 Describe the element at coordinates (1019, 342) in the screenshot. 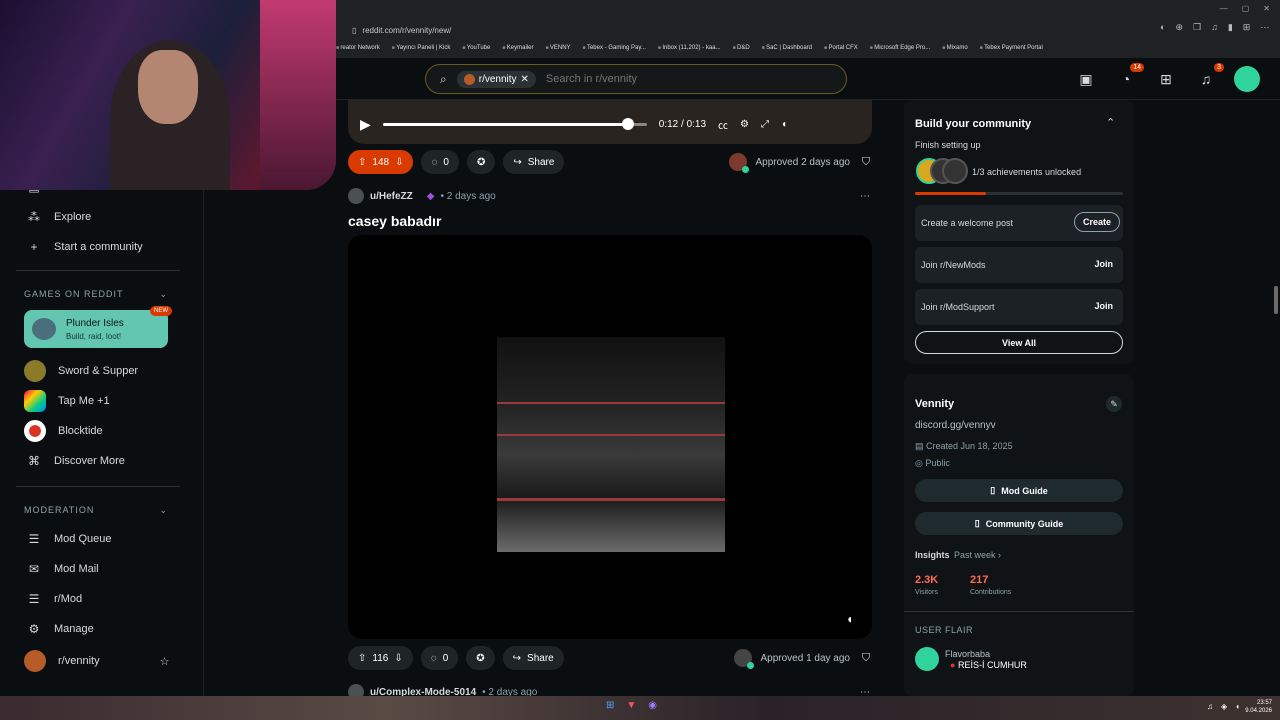

I see `view-all-button: View All` at that location.